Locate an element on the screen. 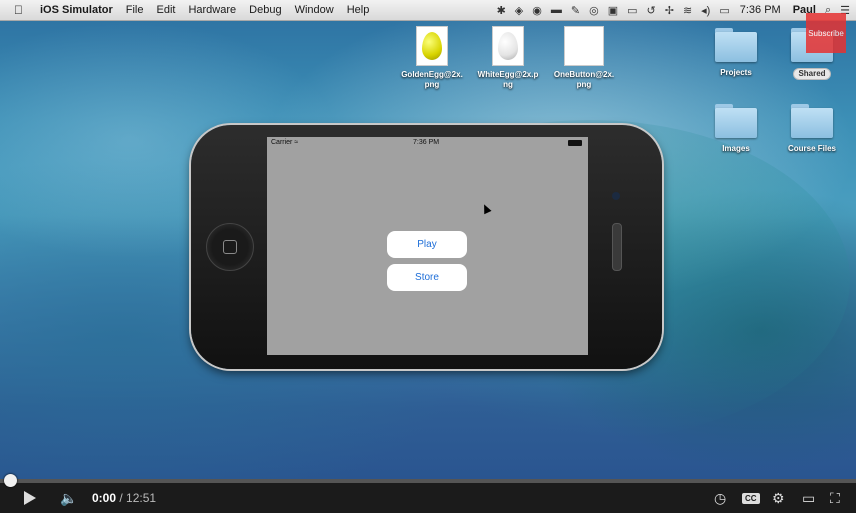 Image resolution: width=856 pixels, height=513 pixels. captions-button: CC is located at coordinates (751, 498).